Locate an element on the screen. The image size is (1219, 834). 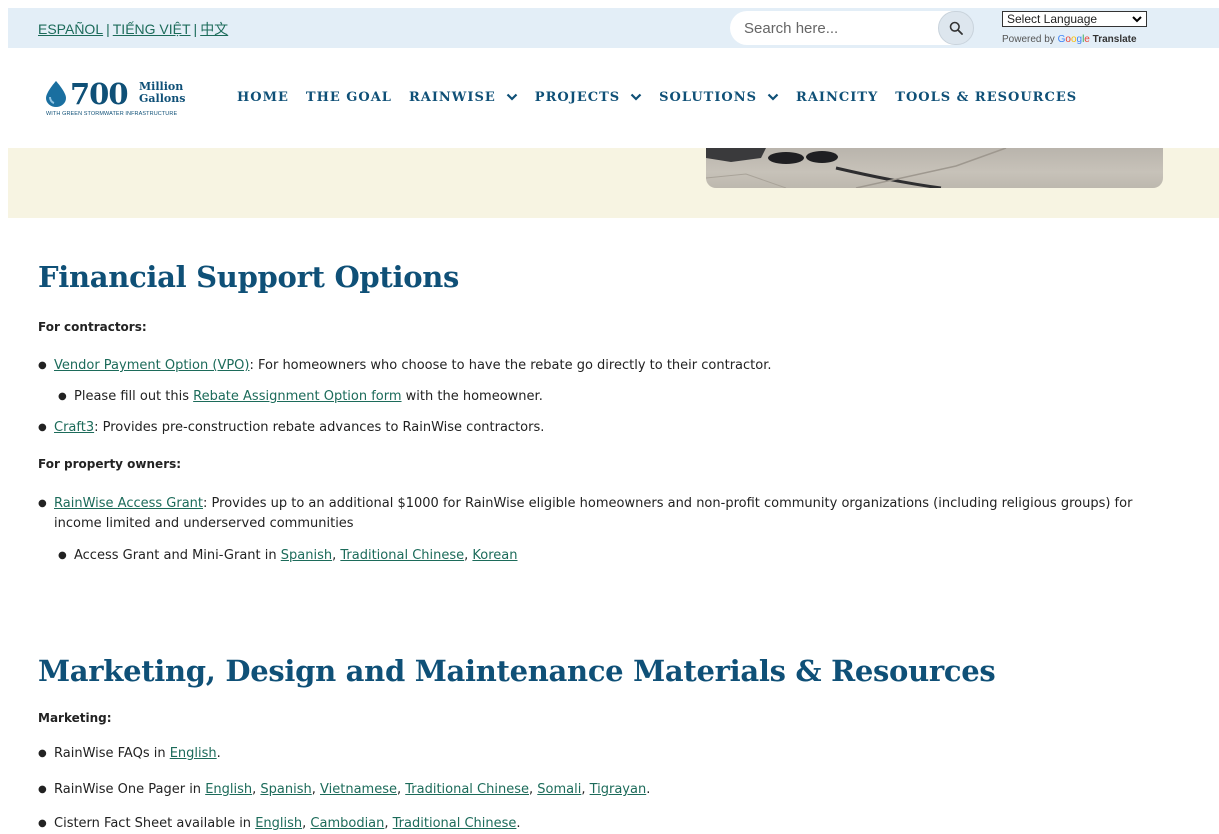
list-item: ● RainWise FAQs in English. is located at coordinates (129, 754).